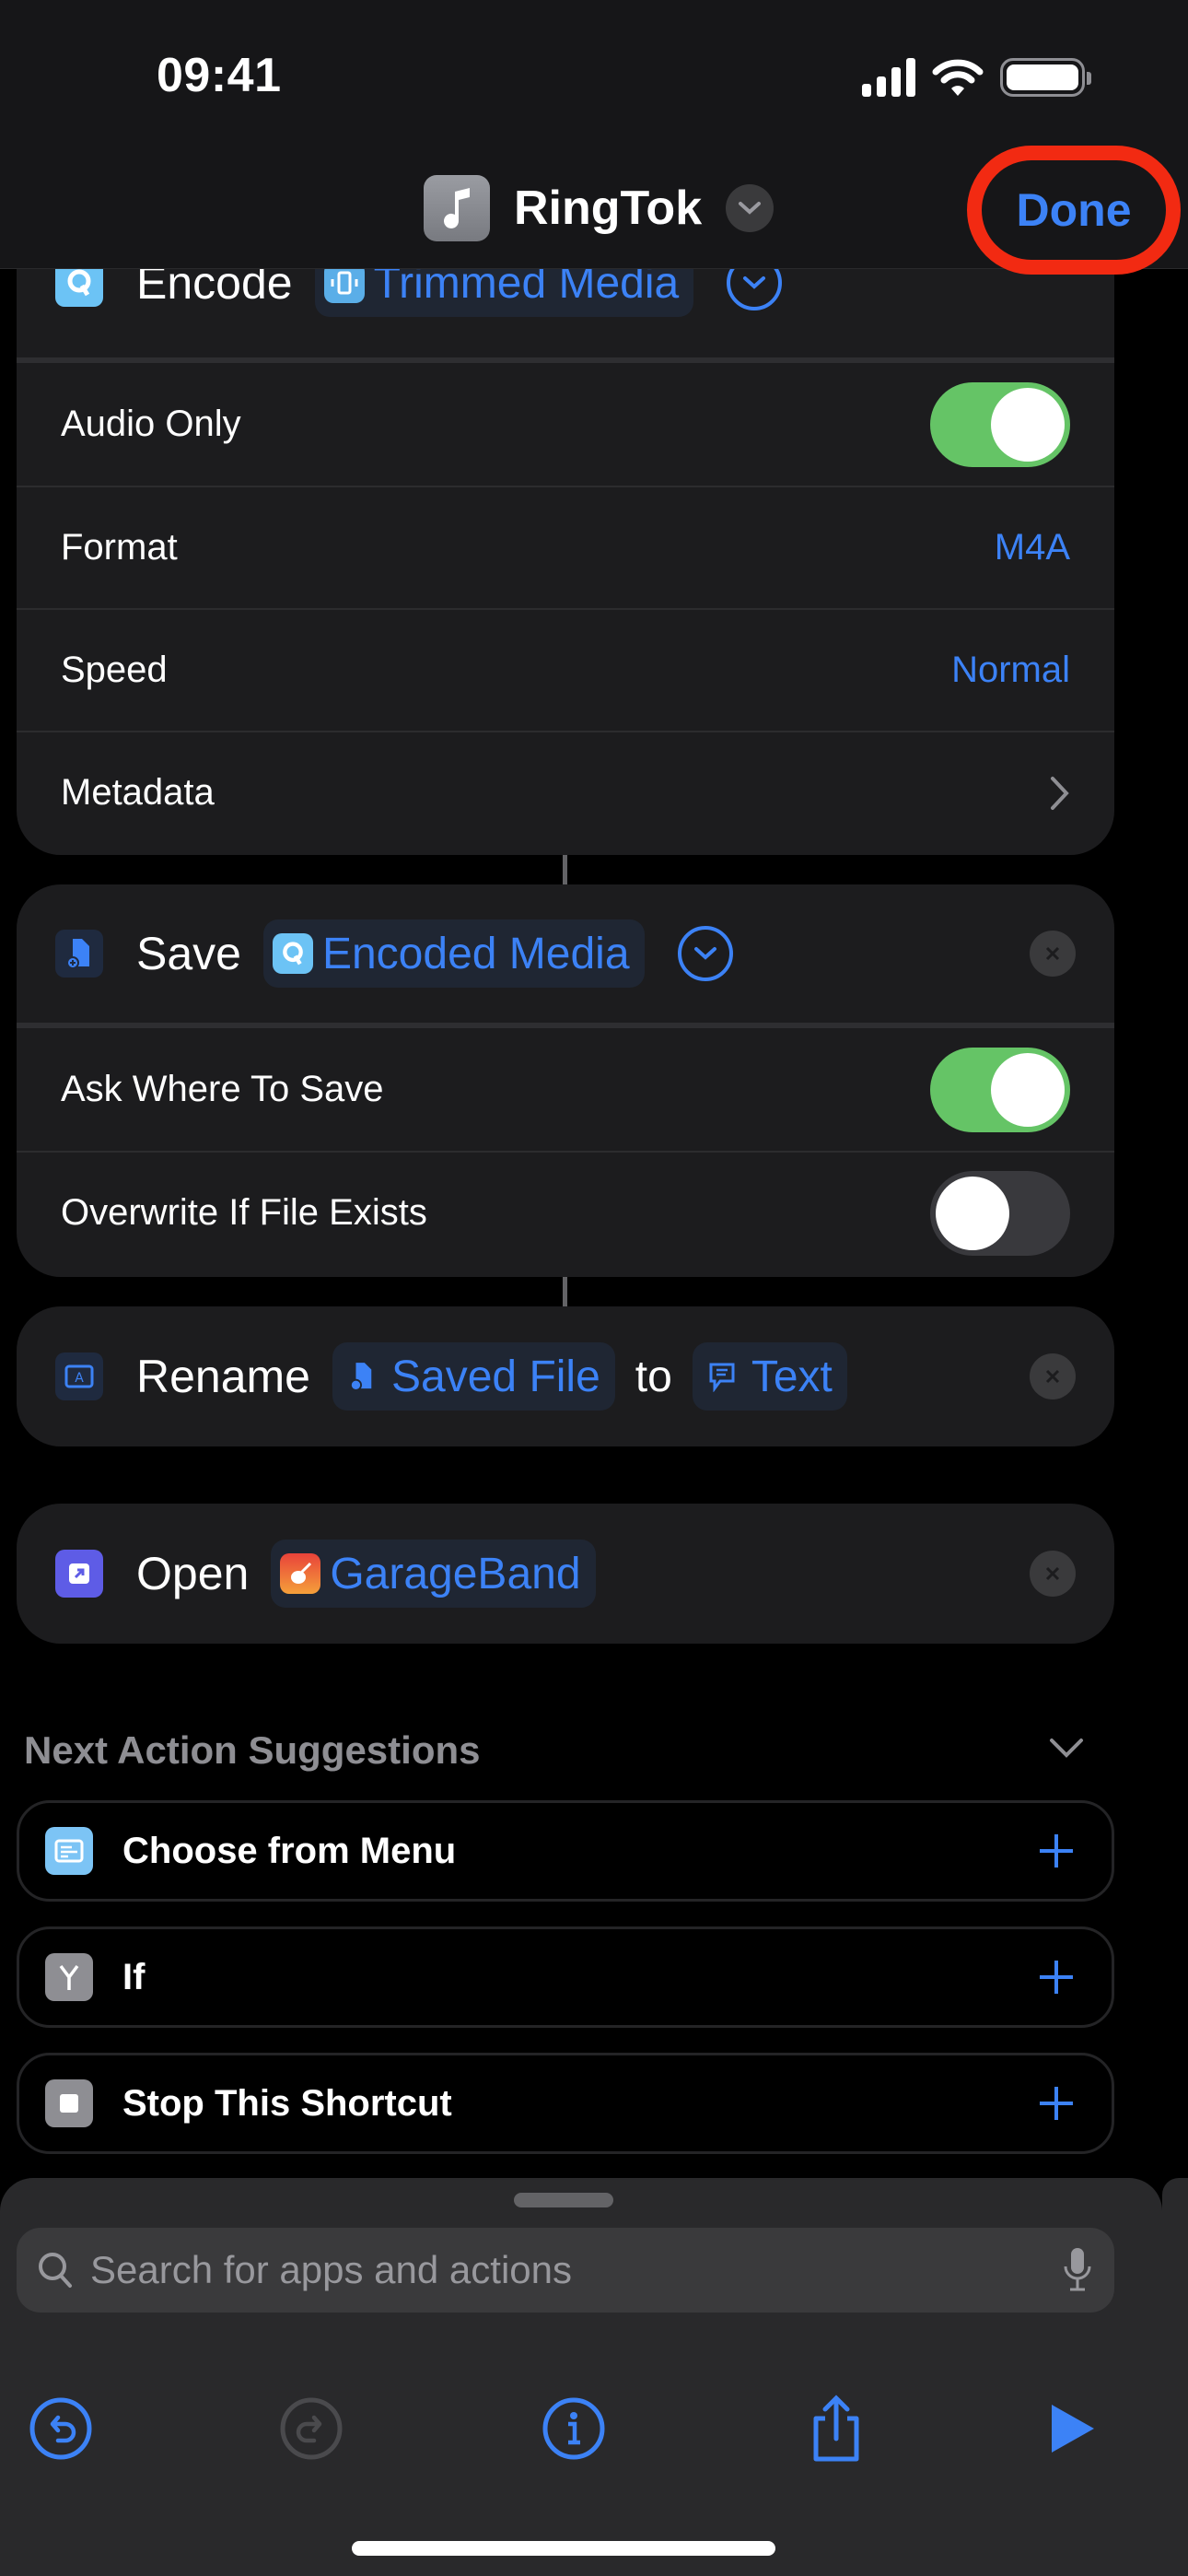 Image resolution: width=1188 pixels, height=2576 pixels. What do you see at coordinates (563, 2200) in the screenshot?
I see `sheet-grabber` at bounding box center [563, 2200].